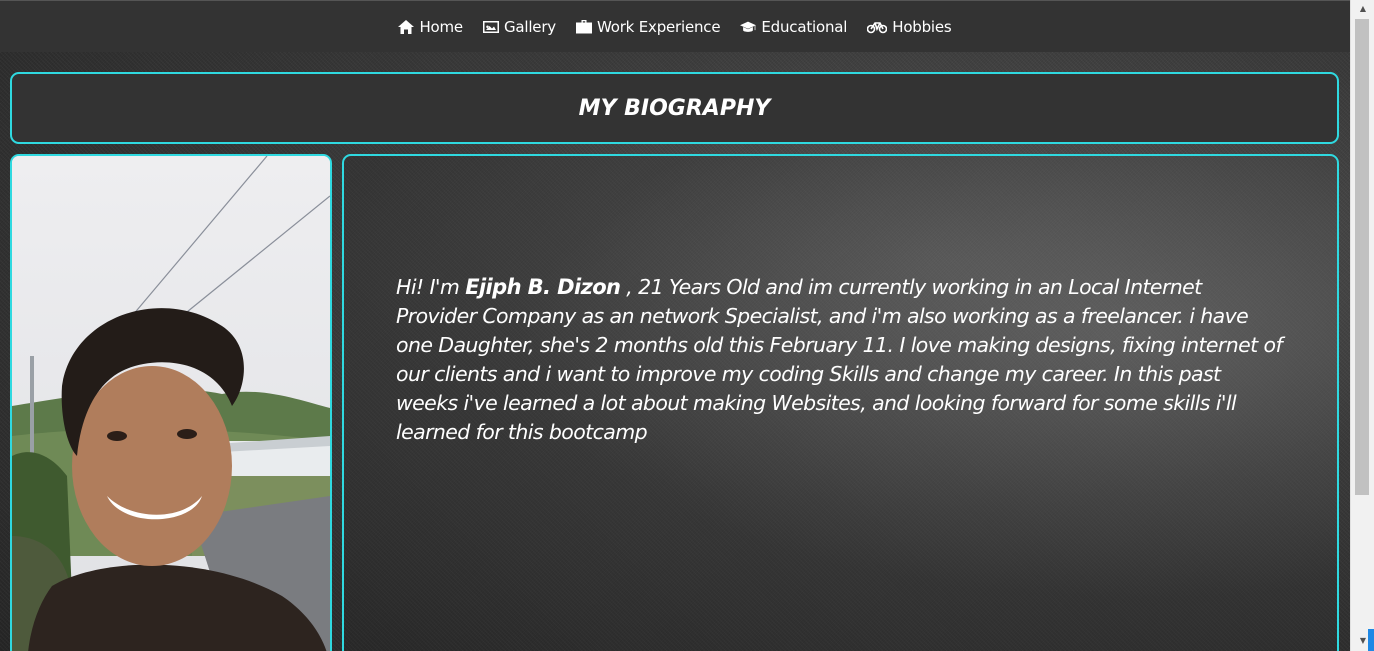 This screenshot has height=651, width=1374. Describe the element at coordinates (441, 26) in the screenshot. I see `nav-home-label: Home` at that location.